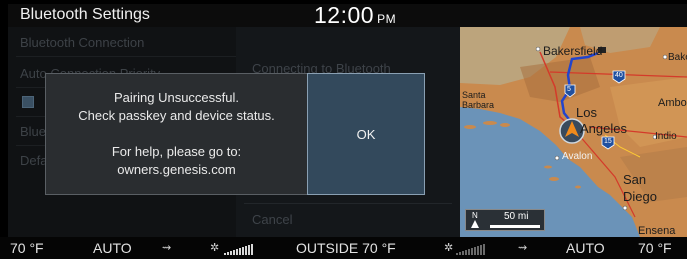 The width and height of the screenshot is (687, 259). Describe the element at coordinates (238, 249) in the screenshot. I see `fan-speed-bars` at that location.